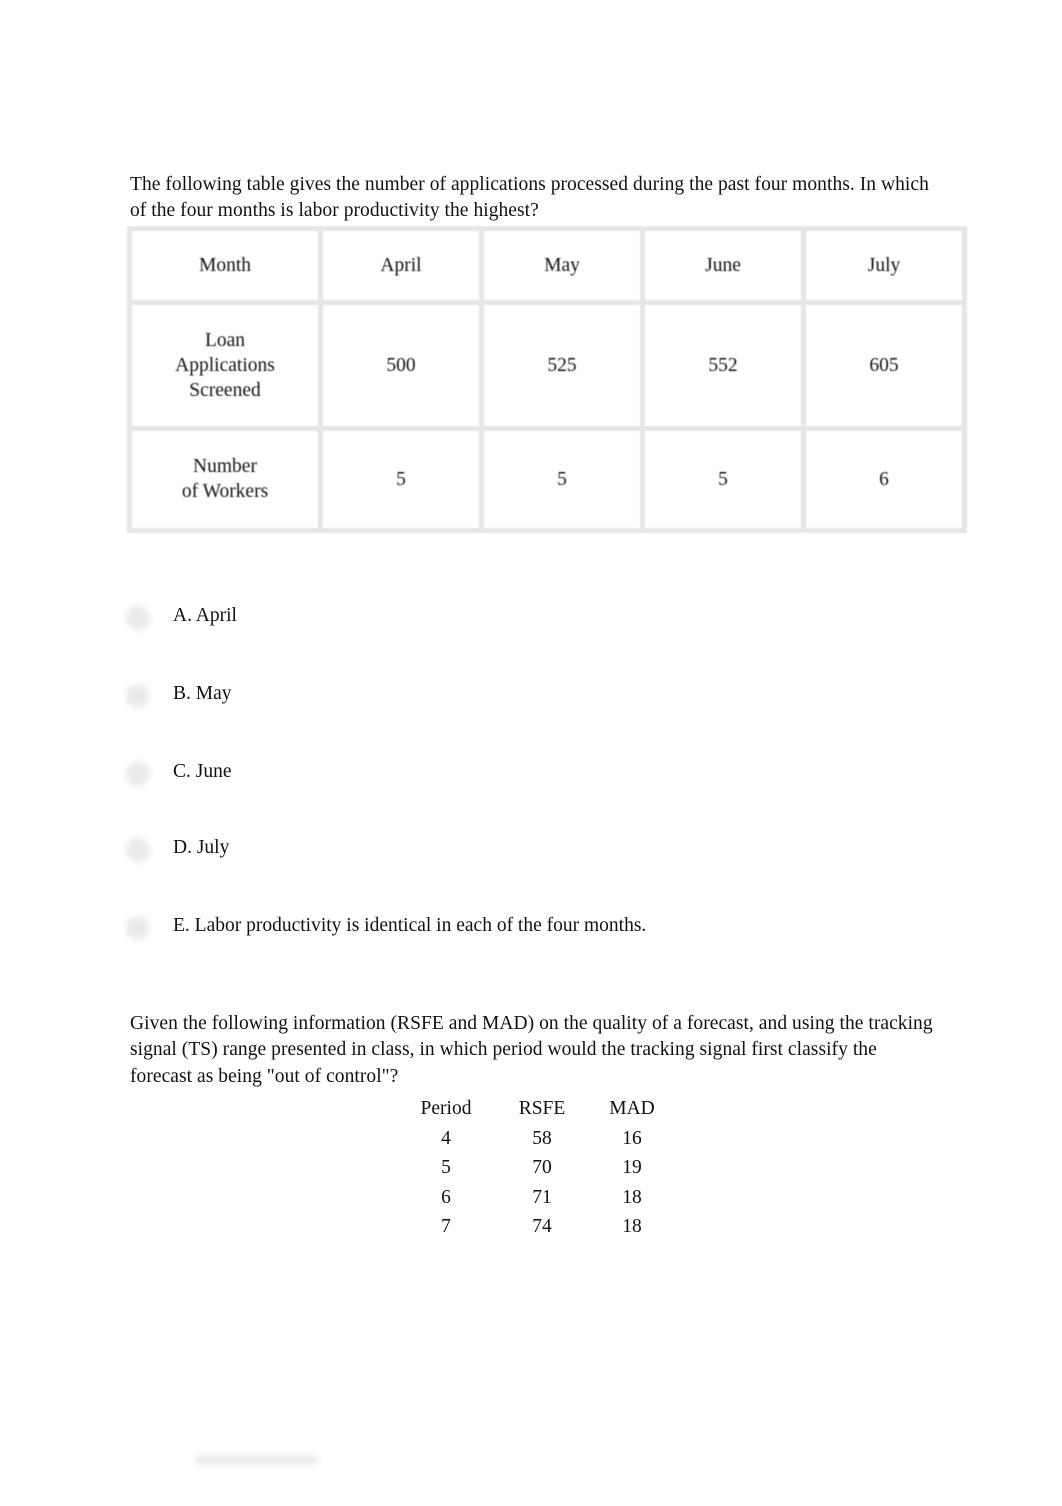 This screenshot has height=1506, width=1062. I want to click on forecast-cell-period-5: 5, so click(446, 1167).